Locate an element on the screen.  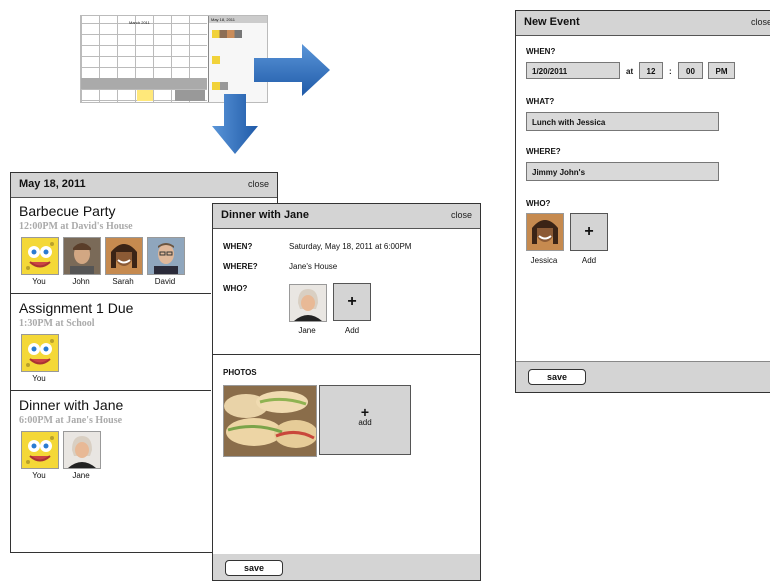
avatar-david is located at coordinates (166, 256).